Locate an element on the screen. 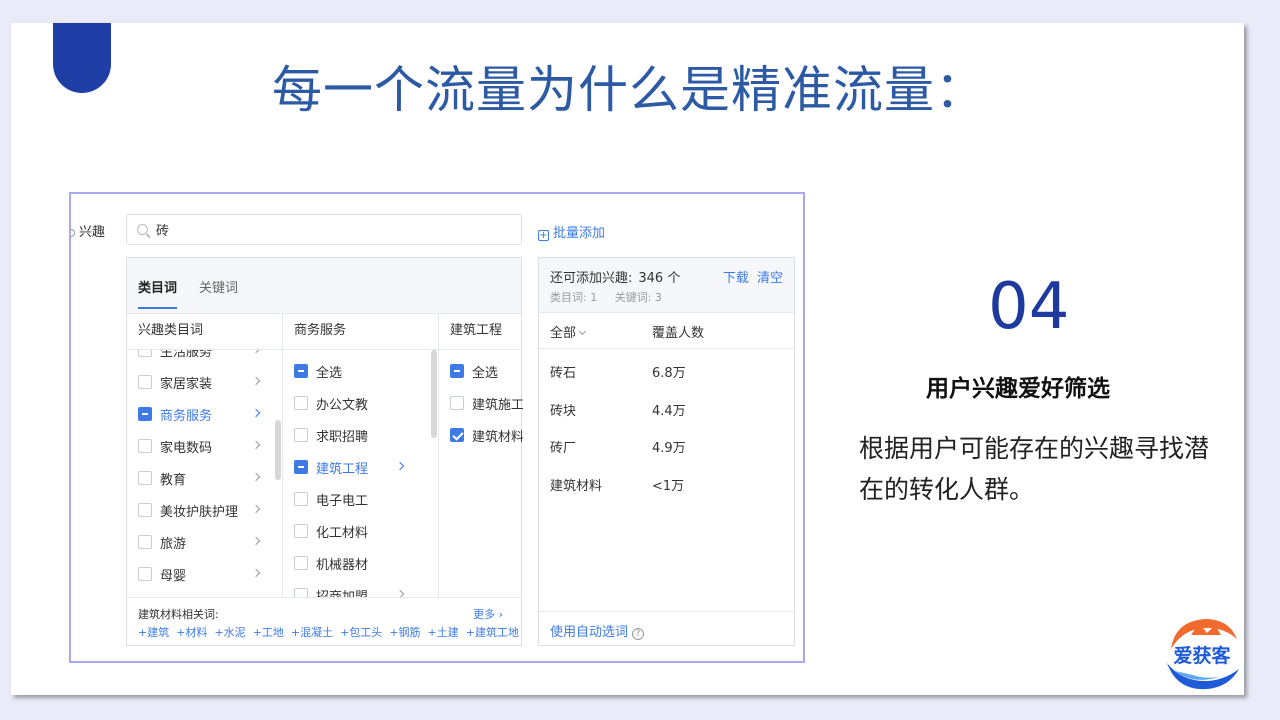 This screenshot has height=720, width=1280. tab-bar: 类目词 关键词 is located at coordinates (324, 286).